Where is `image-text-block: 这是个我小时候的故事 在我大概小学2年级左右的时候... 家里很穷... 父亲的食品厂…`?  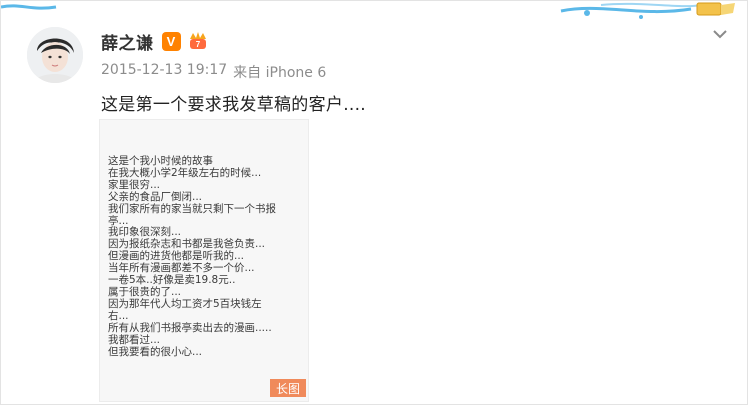
image-text-block: 这是个我小时候的故事 在我大概小学2年级左右的时候... 家里很穷... 父亲的食品厂… is located at coordinates (206, 256).